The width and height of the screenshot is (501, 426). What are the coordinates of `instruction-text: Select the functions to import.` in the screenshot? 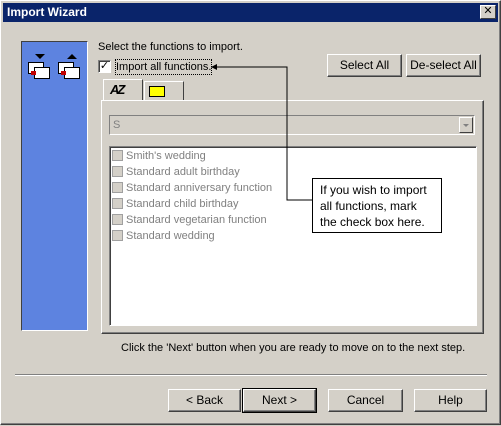 It's located at (170, 47).